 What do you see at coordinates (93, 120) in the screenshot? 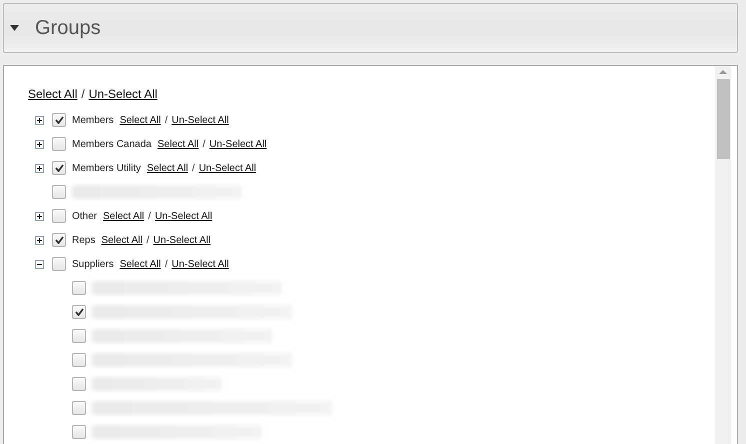
I see `group-label: Members` at bounding box center [93, 120].